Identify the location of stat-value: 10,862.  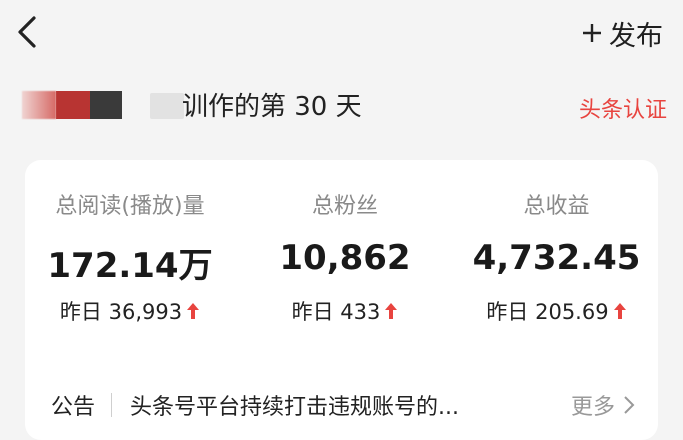
(345, 258).